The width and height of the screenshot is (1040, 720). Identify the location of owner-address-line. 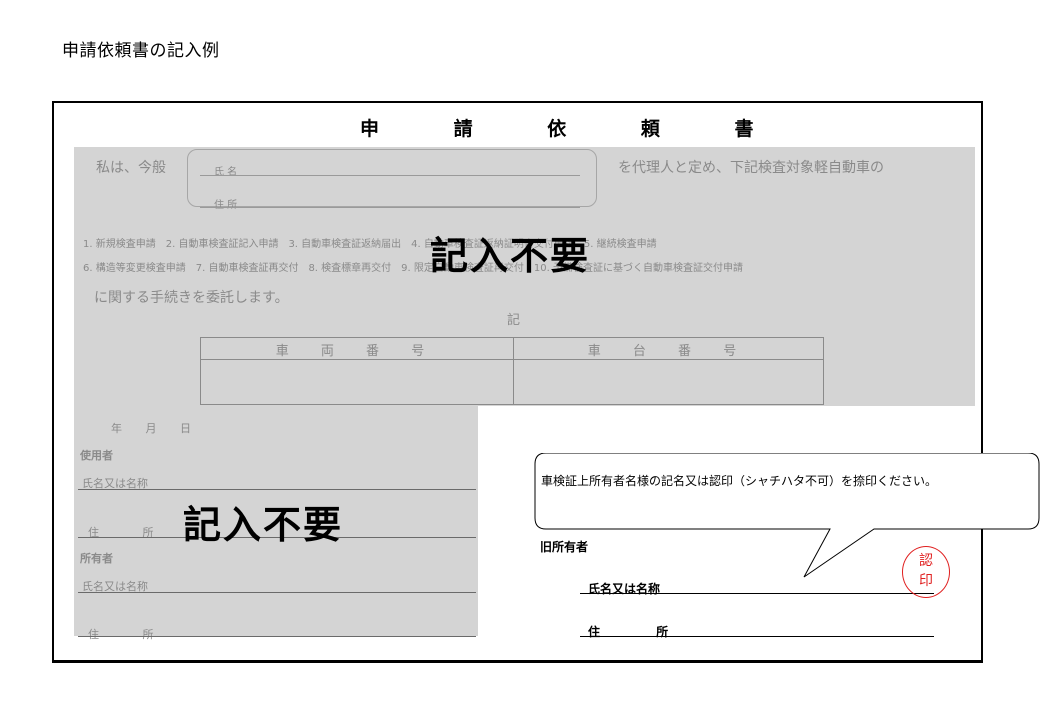
(277, 636).